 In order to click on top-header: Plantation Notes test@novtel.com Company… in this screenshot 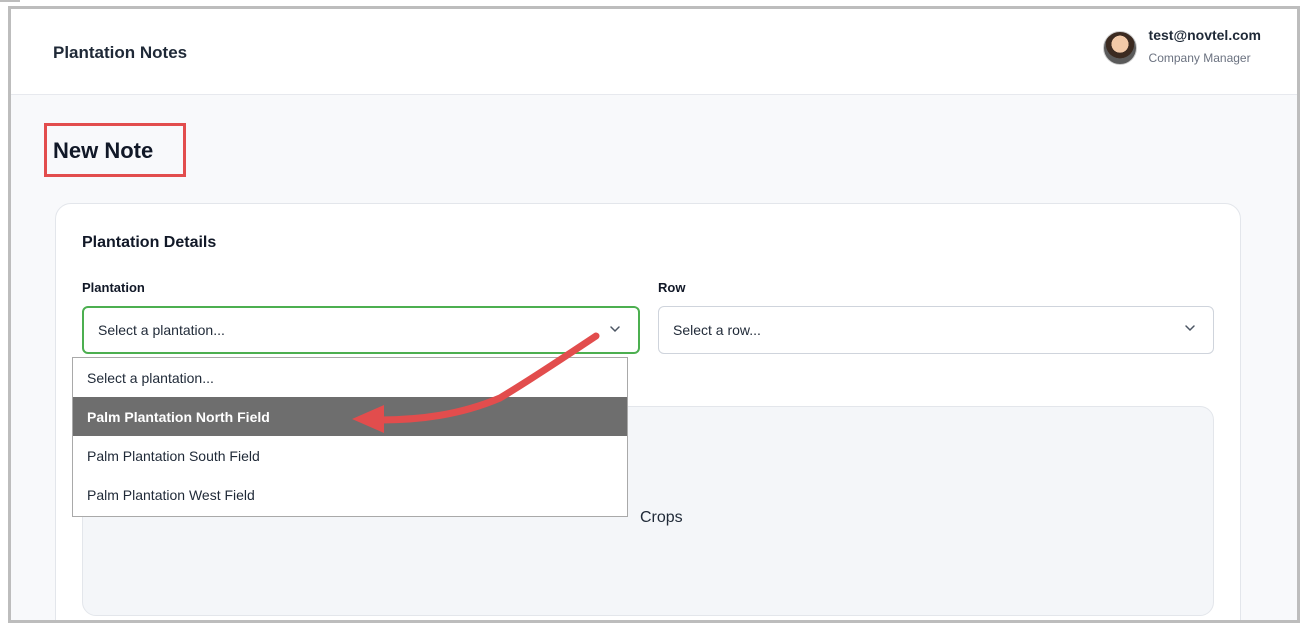, I will do `click(654, 52)`.